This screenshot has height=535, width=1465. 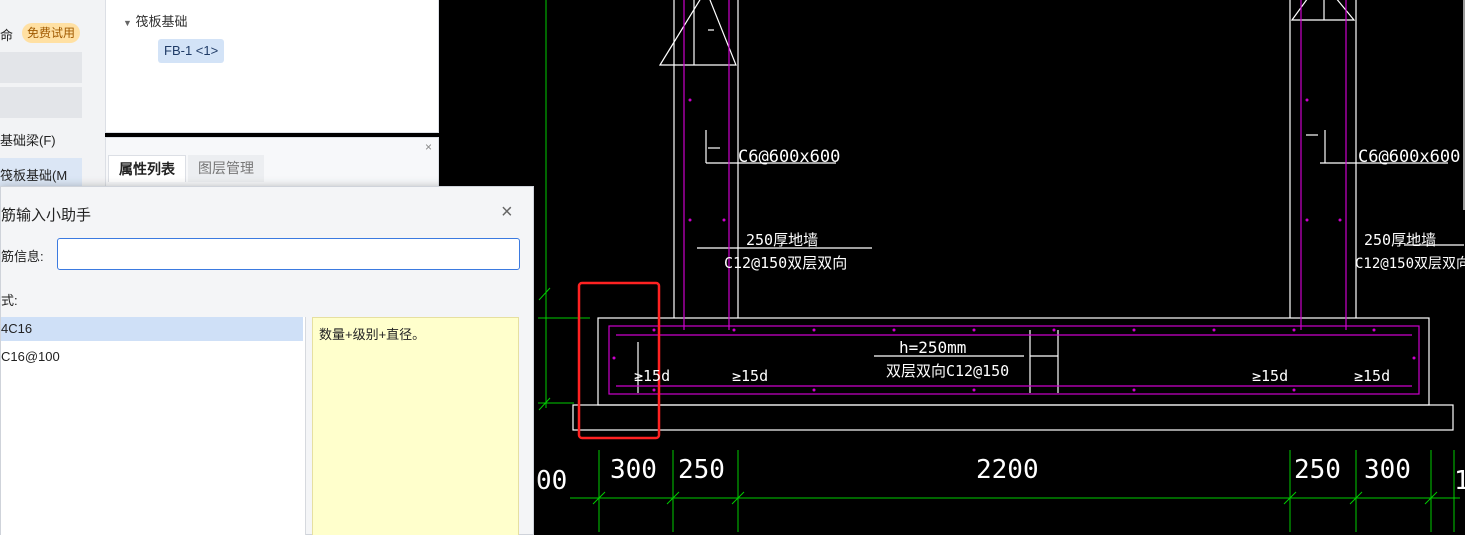 What do you see at coordinates (789, 157) in the screenshot?
I see `label-rebar-left: C6@600x600` at bounding box center [789, 157].